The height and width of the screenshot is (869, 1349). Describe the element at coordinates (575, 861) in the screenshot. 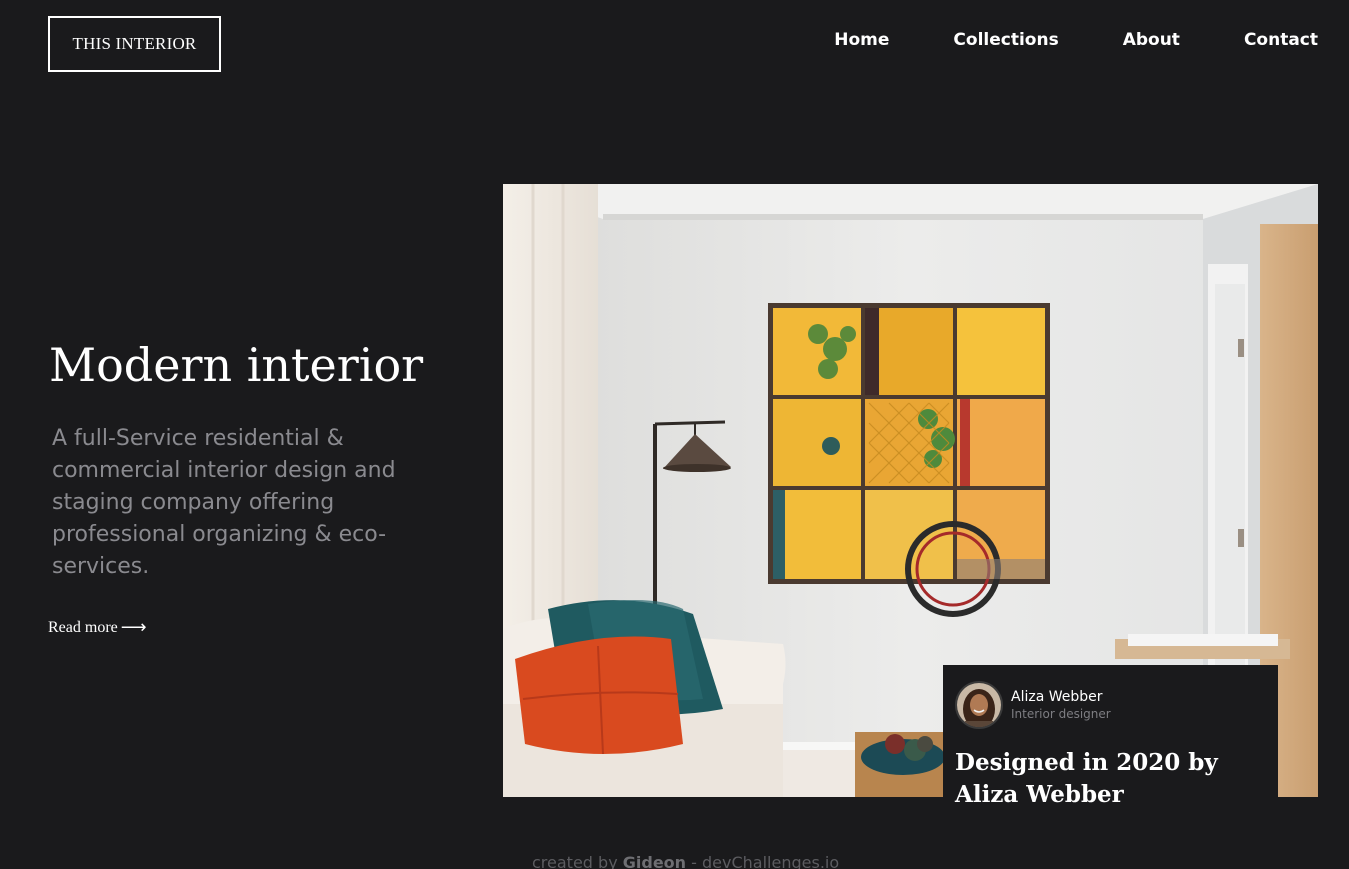

I see `footer-prefix: created by` at that location.